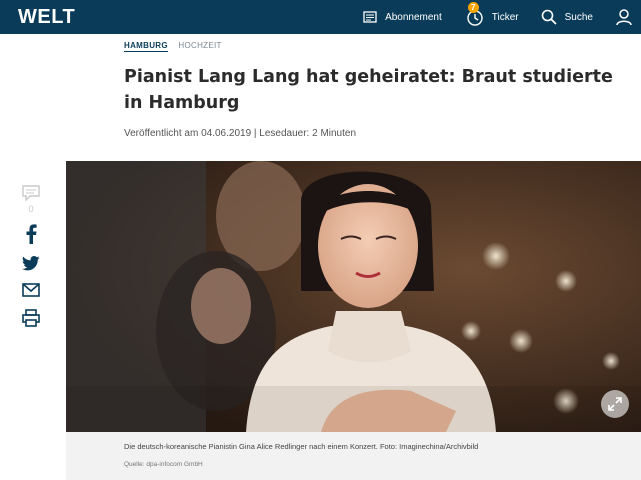  Describe the element at coordinates (505, 17) in the screenshot. I see `nav-ticker-label: Ticker` at that location.